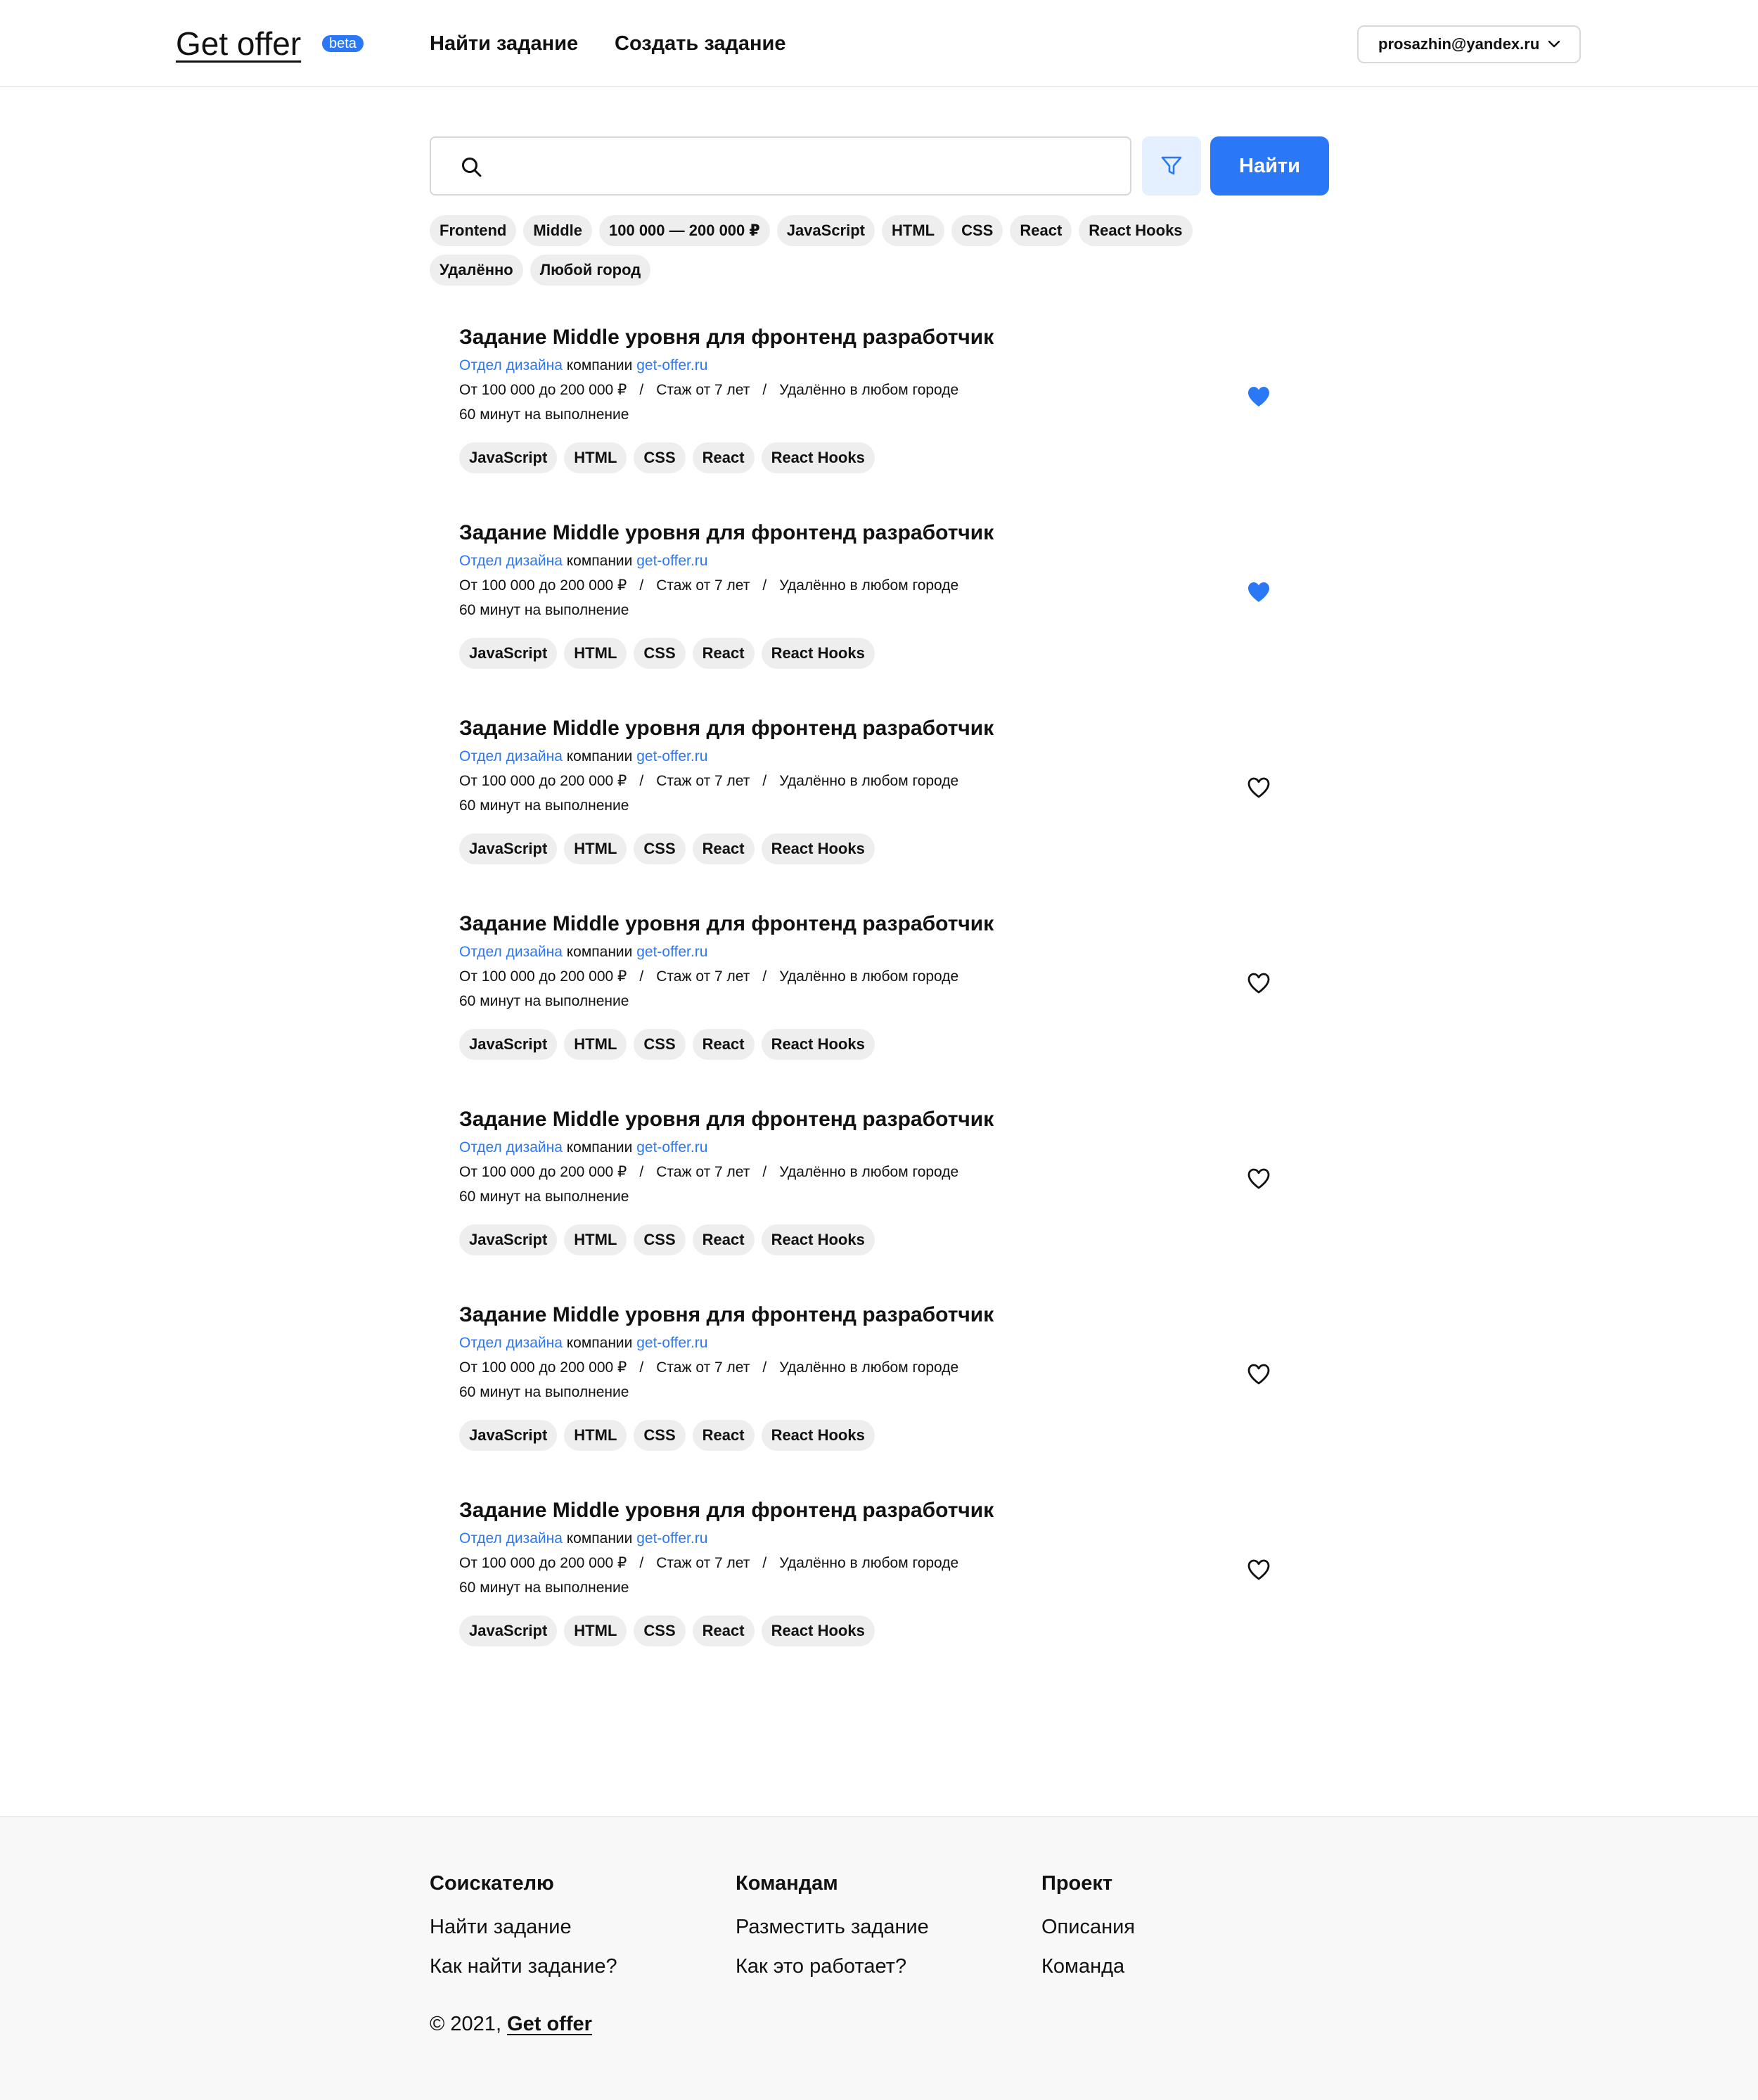 The image size is (1758, 2100). Describe the element at coordinates (825, 231) in the screenshot. I see `filter-chip: JavaScript` at that location.